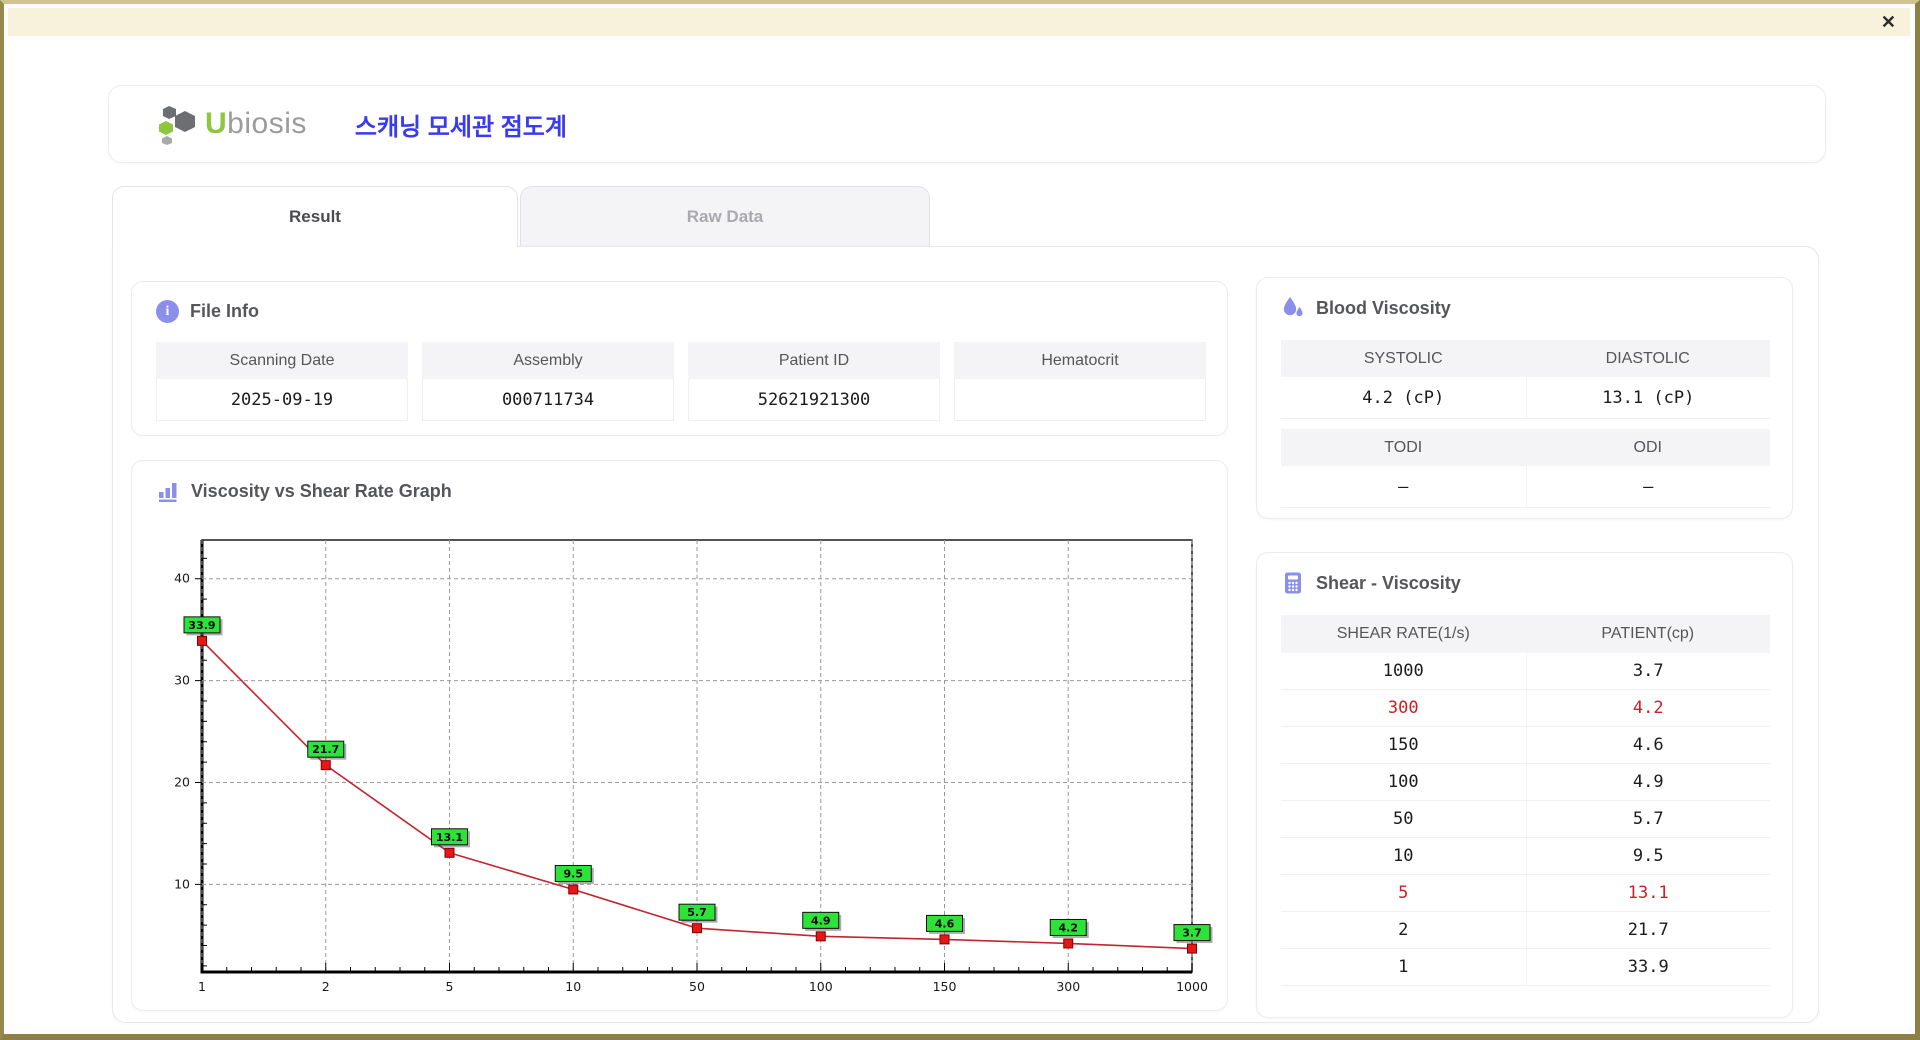  Describe the element at coordinates (1525, 708) in the screenshot. I see `table-row: 300 4.2` at that location.